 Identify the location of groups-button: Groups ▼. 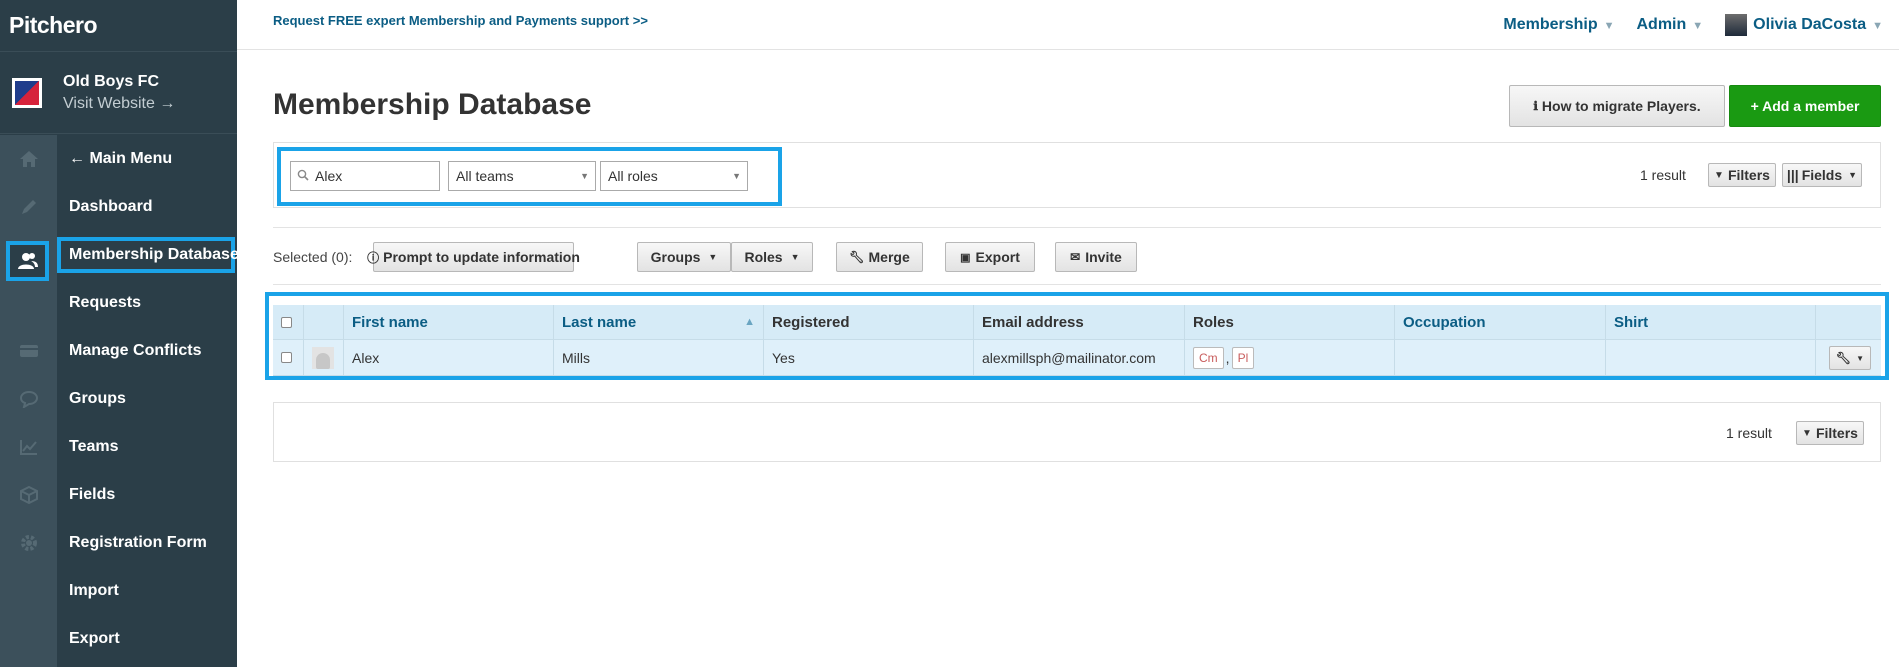
(684, 257).